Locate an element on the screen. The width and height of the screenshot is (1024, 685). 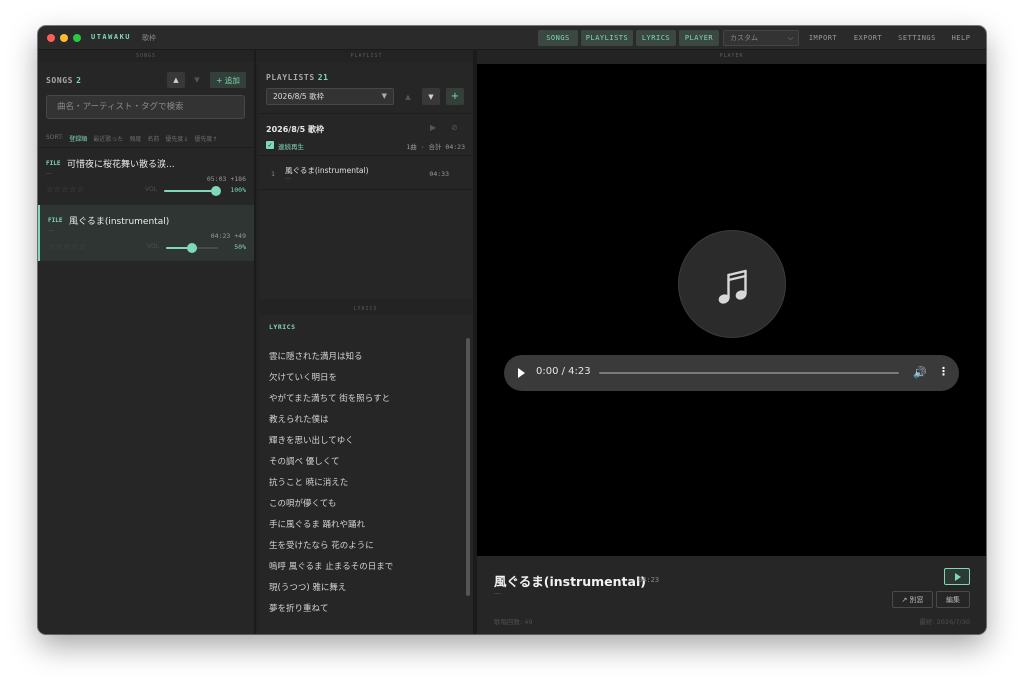
playlist-move-up-button: ▲ is located at coordinates (408, 96).